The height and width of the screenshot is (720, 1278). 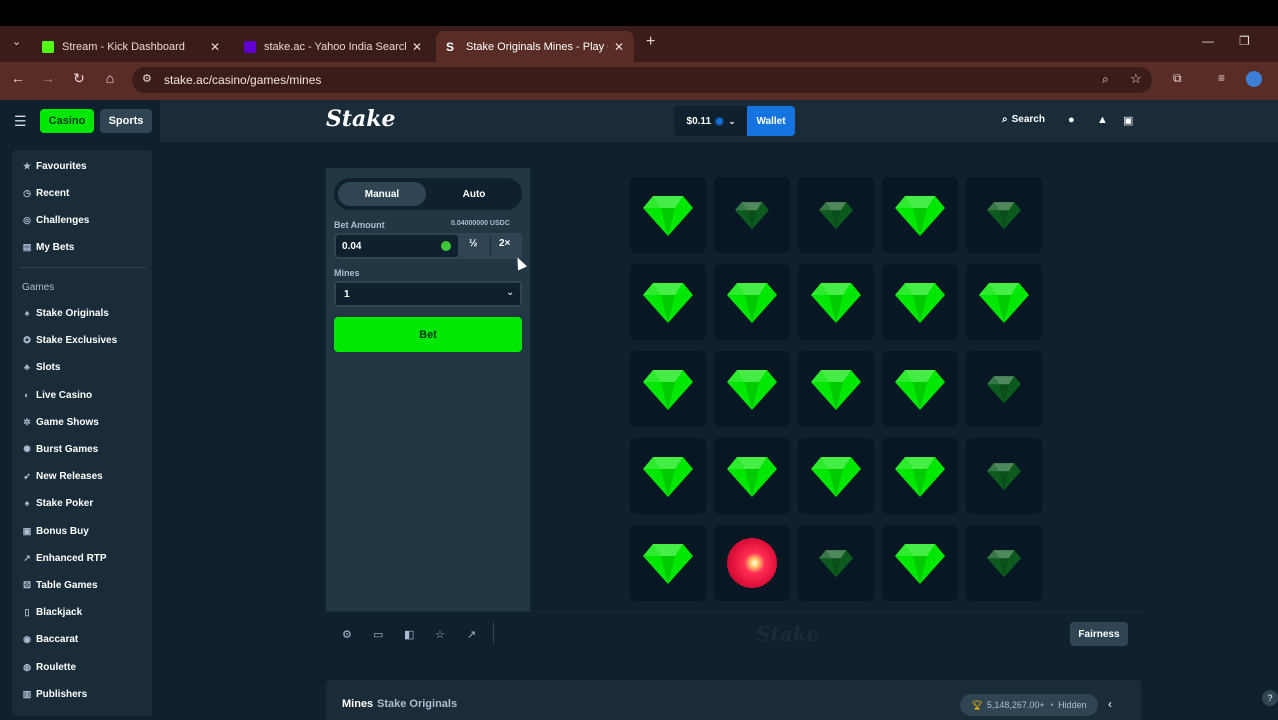 What do you see at coordinates (48, 78) in the screenshot?
I see `forward-icon: →` at bounding box center [48, 78].